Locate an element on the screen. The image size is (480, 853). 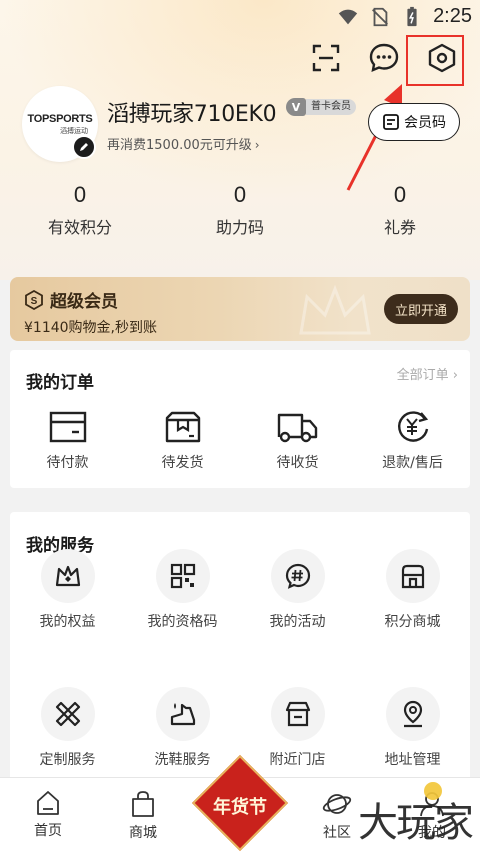
orders-title: 我的订单 is located at coordinates (60, 383).